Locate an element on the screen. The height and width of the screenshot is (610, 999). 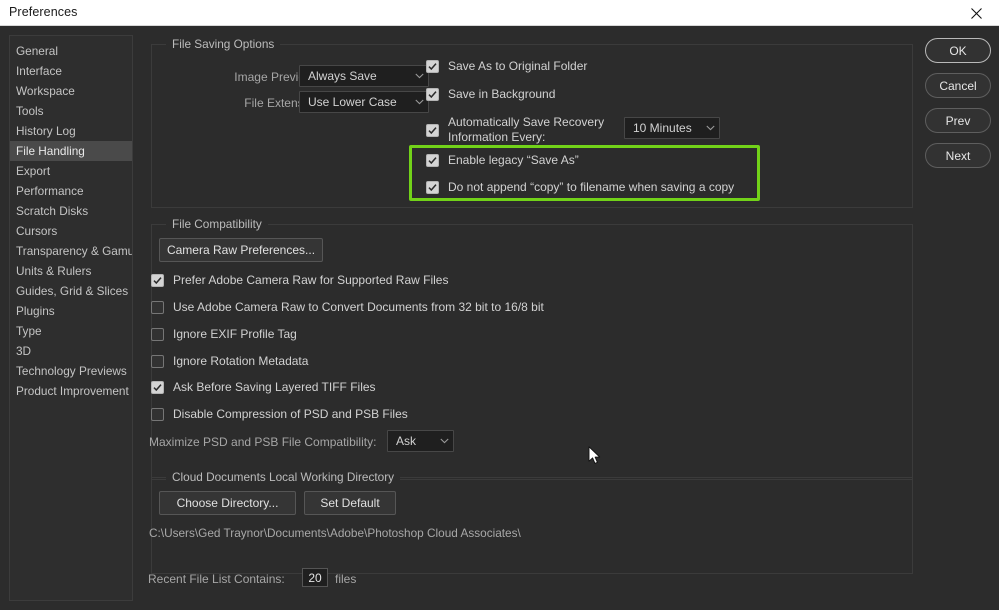
sidebar-item-technology-previews: Technology Previews is located at coordinates (71, 371).